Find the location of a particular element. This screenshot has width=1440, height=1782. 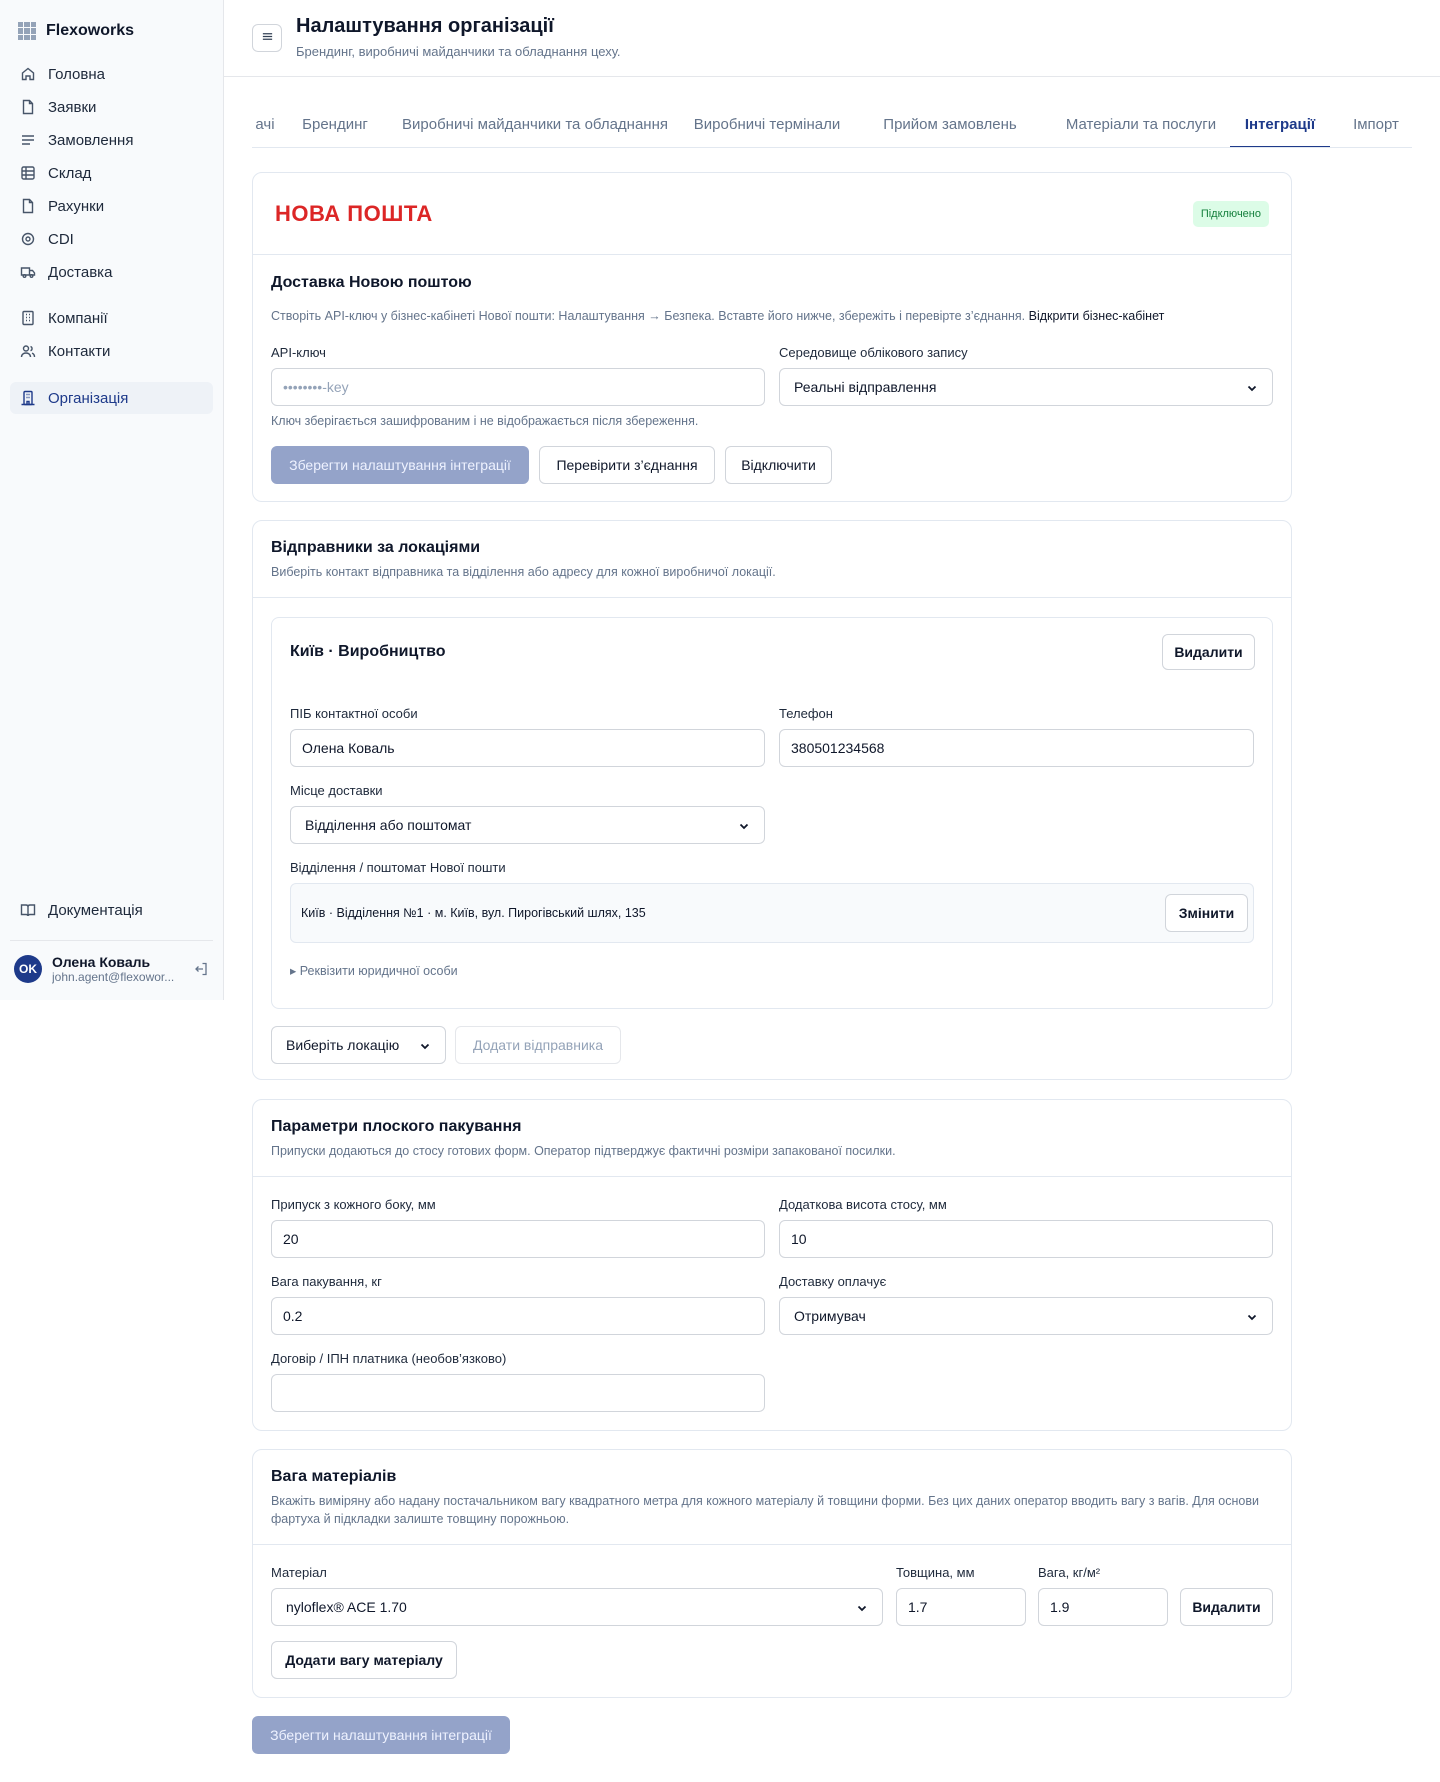

sidebar-item-companies: Компанії is located at coordinates (111, 318).